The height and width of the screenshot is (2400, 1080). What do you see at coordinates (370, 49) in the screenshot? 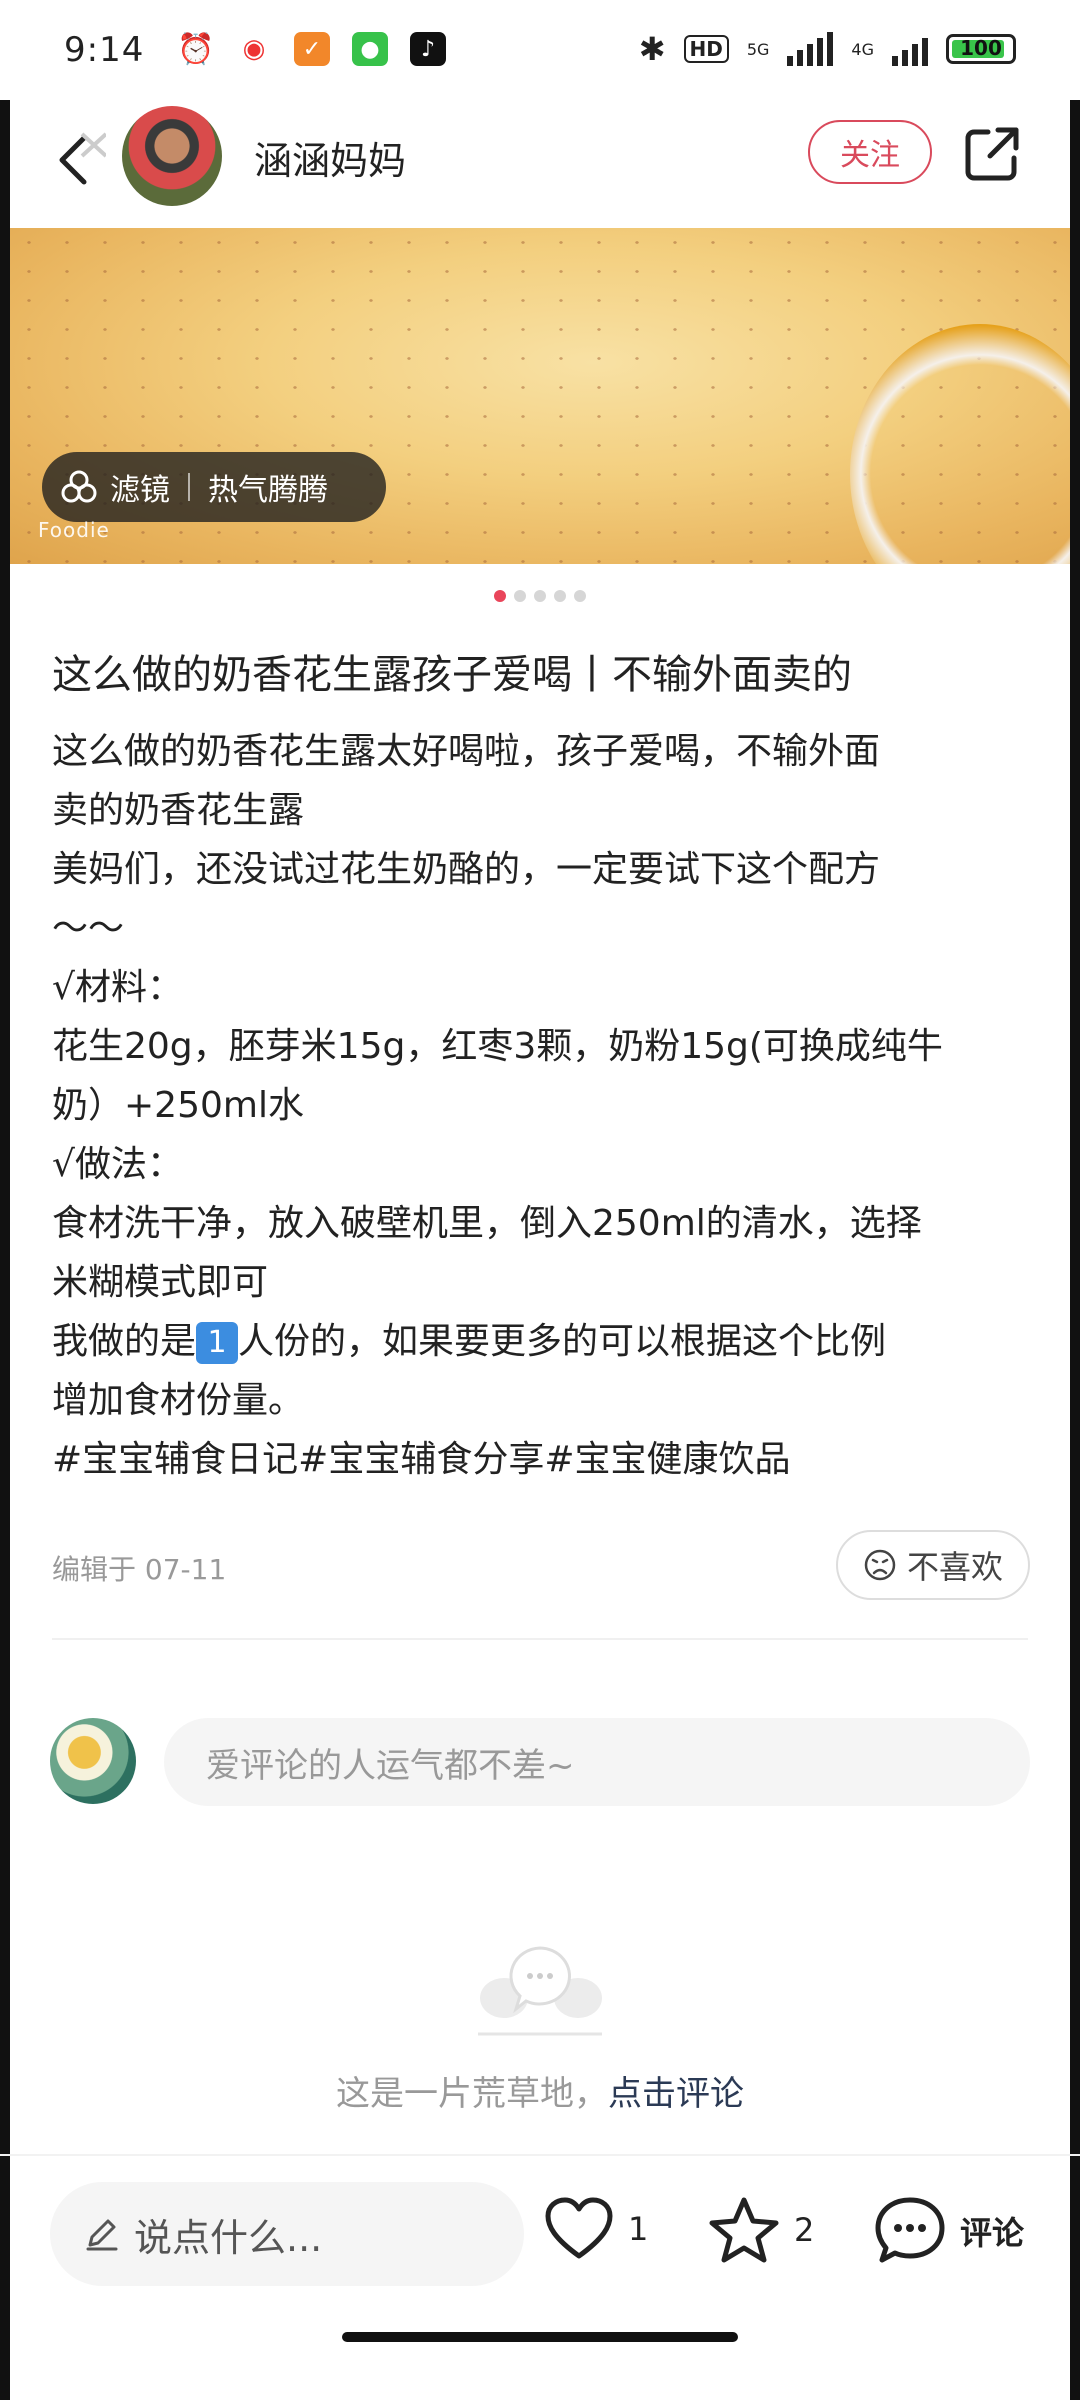
I see `wechat-icon: ●` at bounding box center [370, 49].